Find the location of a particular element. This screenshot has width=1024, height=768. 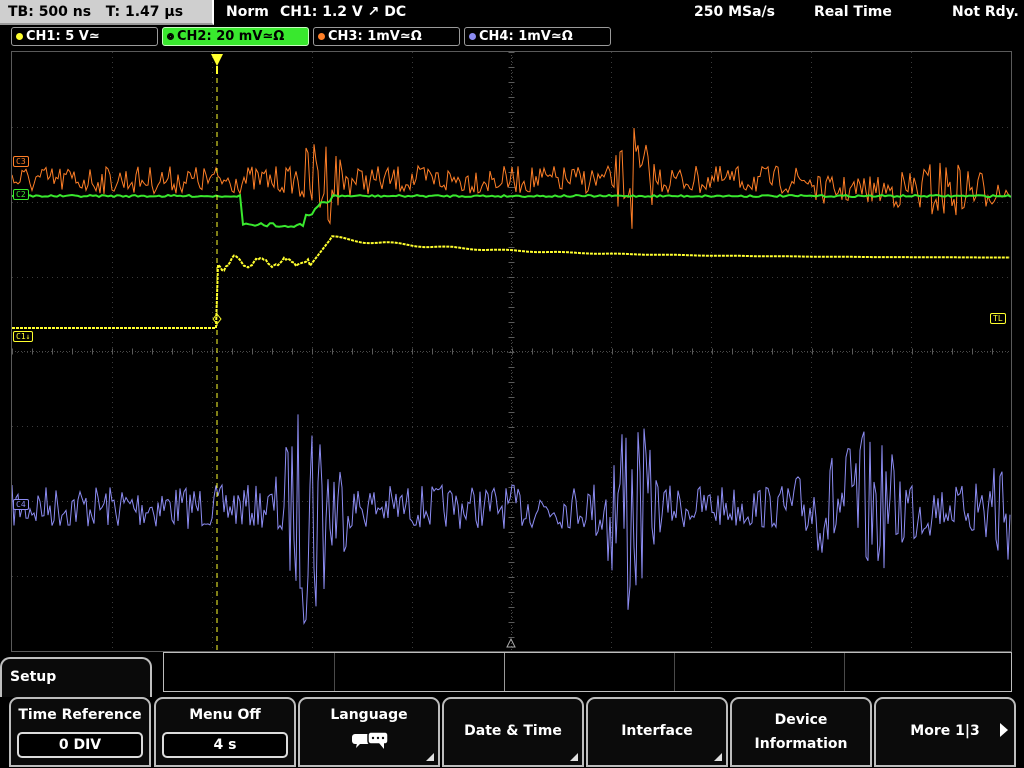

acquisition-state: Not Rdy. is located at coordinates (985, 12).